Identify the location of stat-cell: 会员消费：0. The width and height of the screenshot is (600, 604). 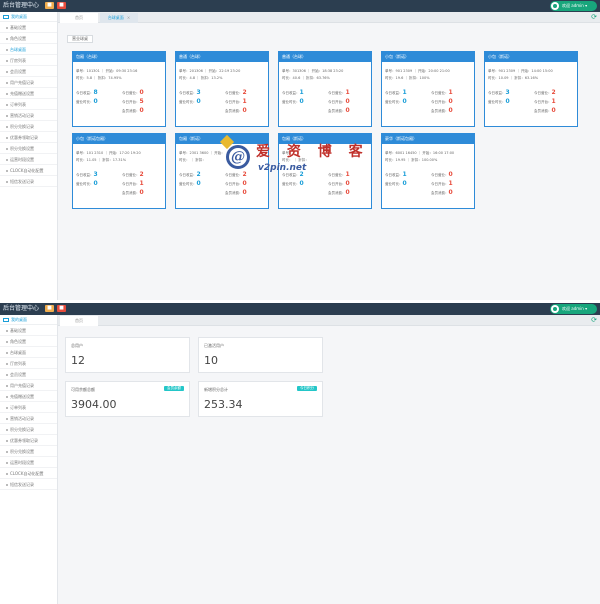
(236, 193).